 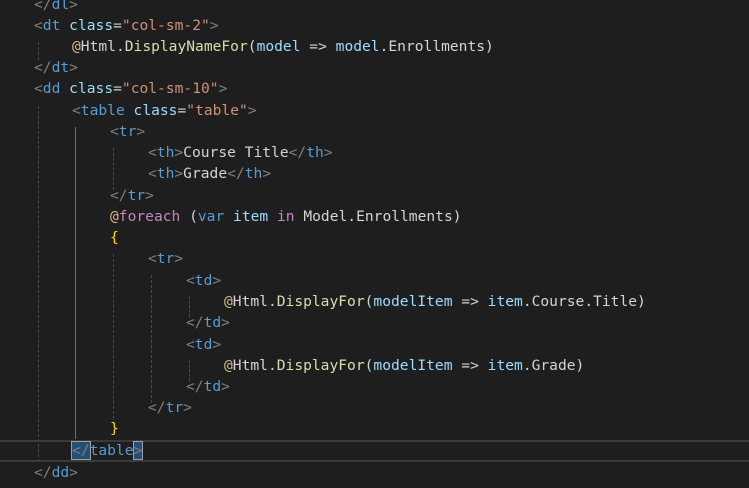 What do you see at coordinates (236, 152) in the screenshot?
I see `token: Course Title` at bounding box center [236, 152].